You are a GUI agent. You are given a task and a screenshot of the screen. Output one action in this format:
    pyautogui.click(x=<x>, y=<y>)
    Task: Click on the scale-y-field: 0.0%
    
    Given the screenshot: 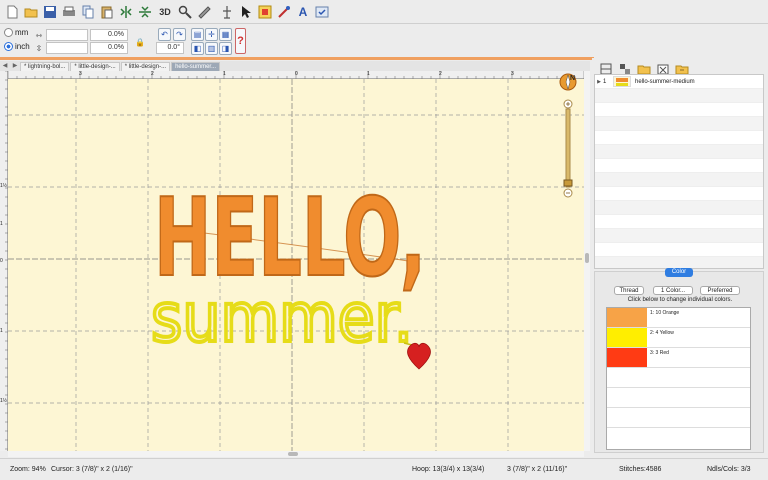 What is the action you would take?
    pyautogui.click(x=109, y=48)
    